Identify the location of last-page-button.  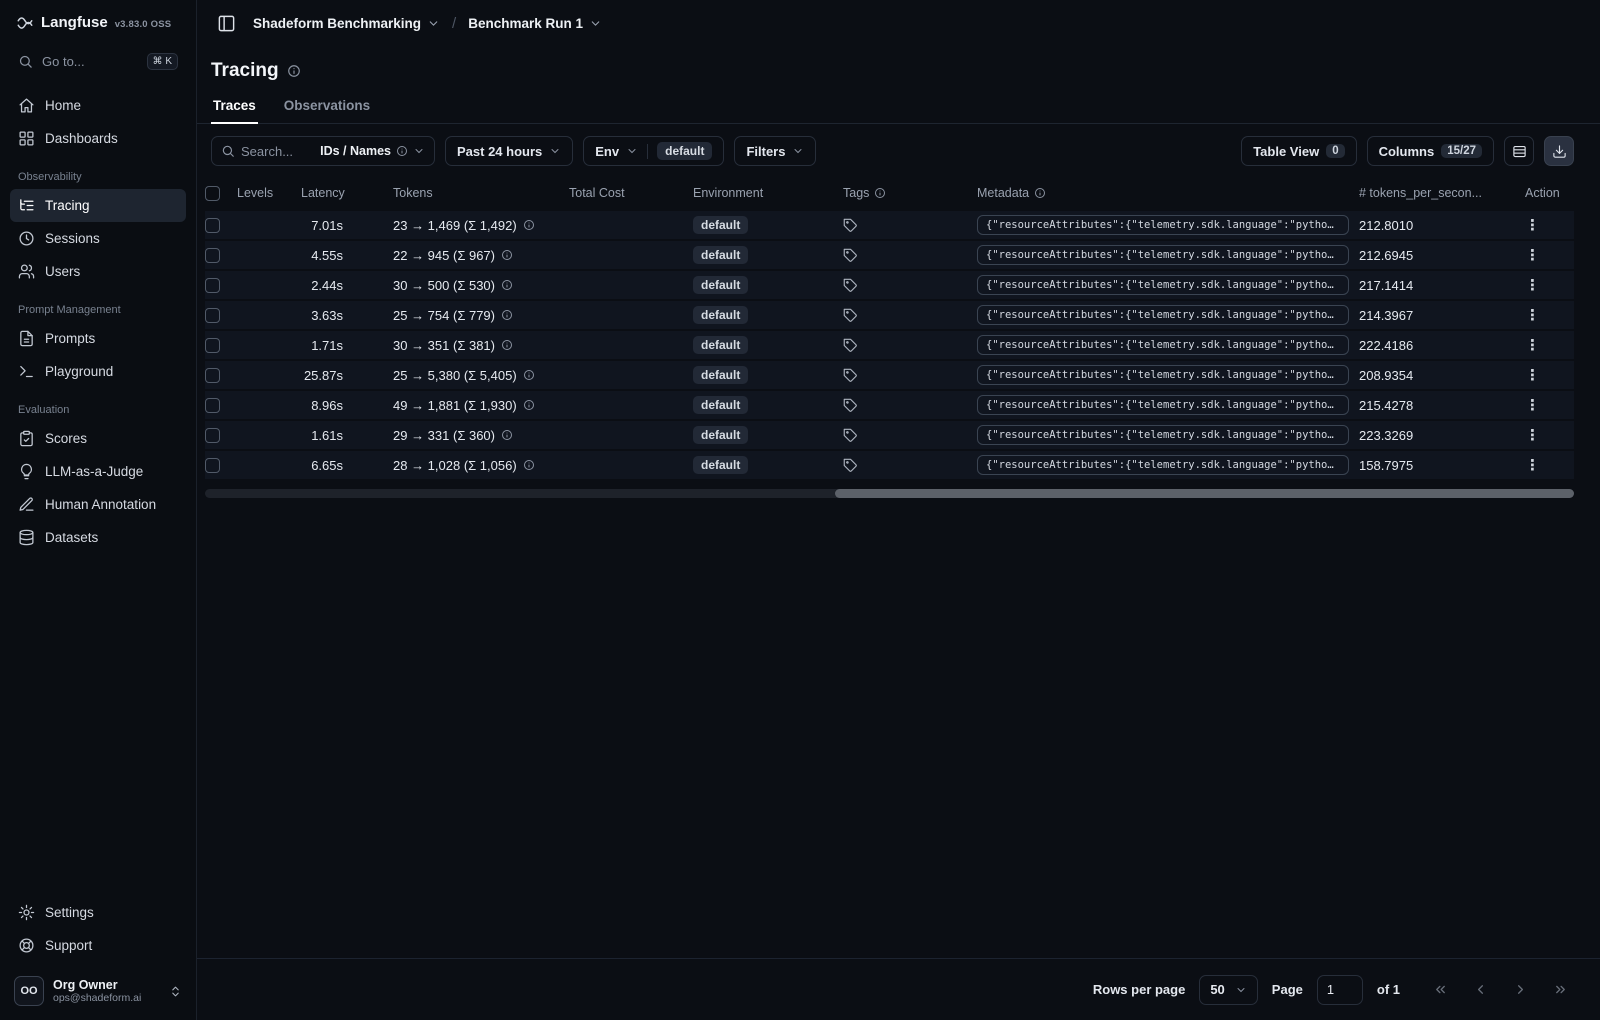
(1560, 990).